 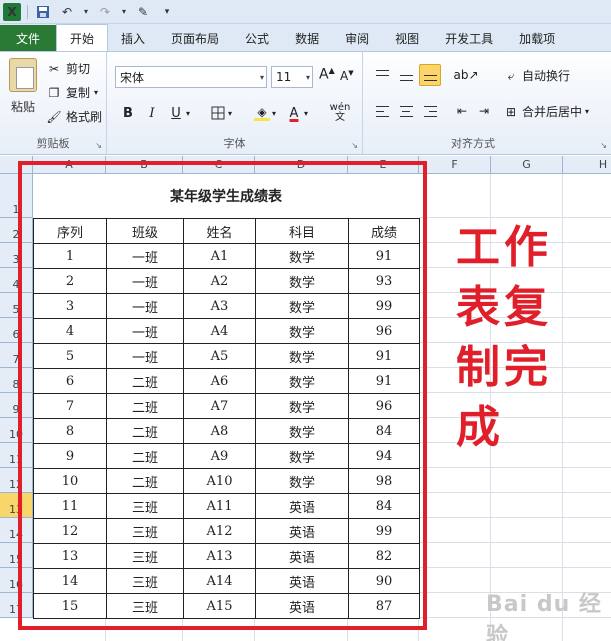 I want to click on align-right-icon, so click(x=430, y=111).